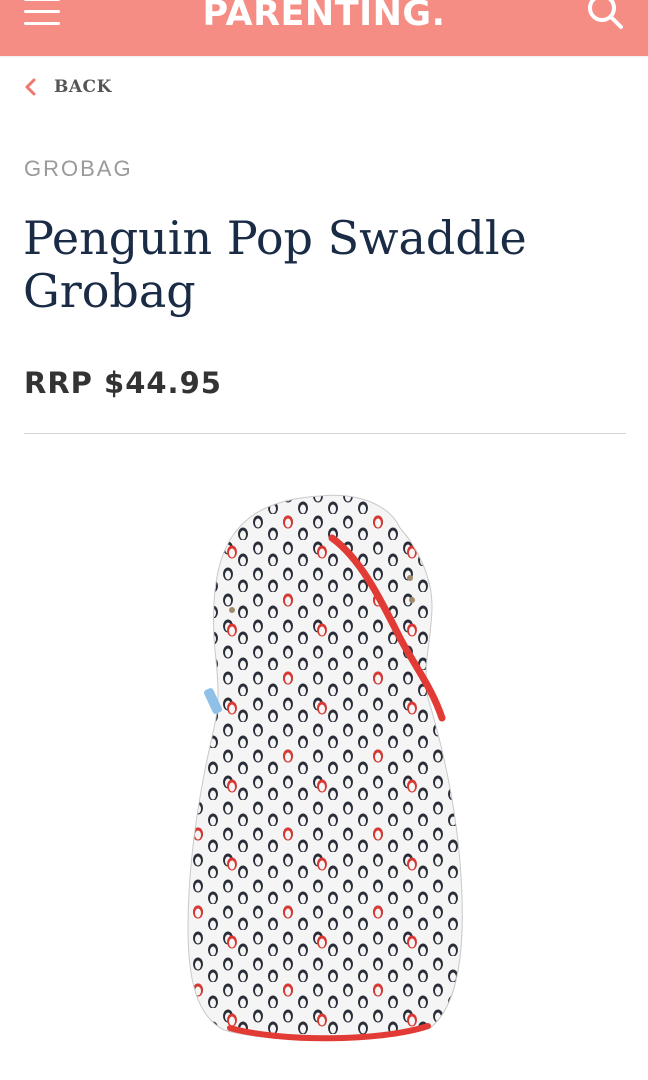  Describe the element at coordinates (78, 169) in the screenshot. I see `brand-name: GROBAG` at that location.